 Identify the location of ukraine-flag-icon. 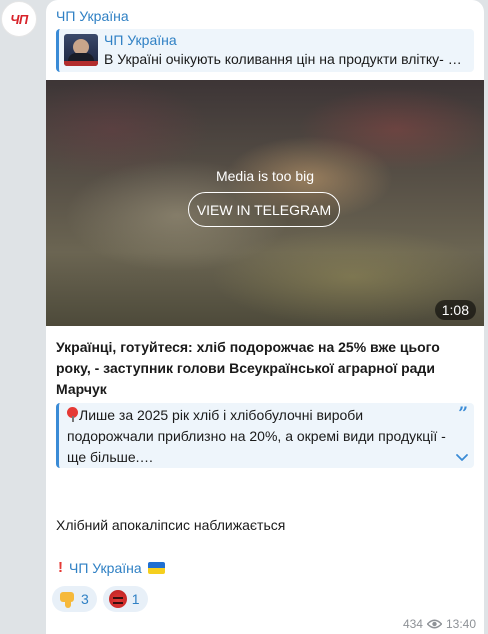
(156, 567).